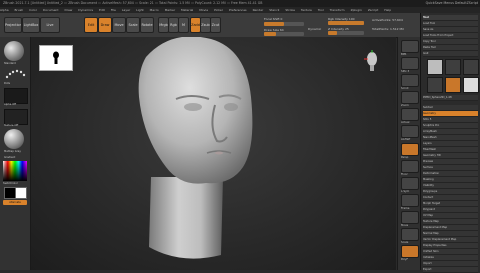 The width and height of the screenshot is (480, 273). I want to click on active-points-readout: ActivePoints: 57,604, so click(387, 20).